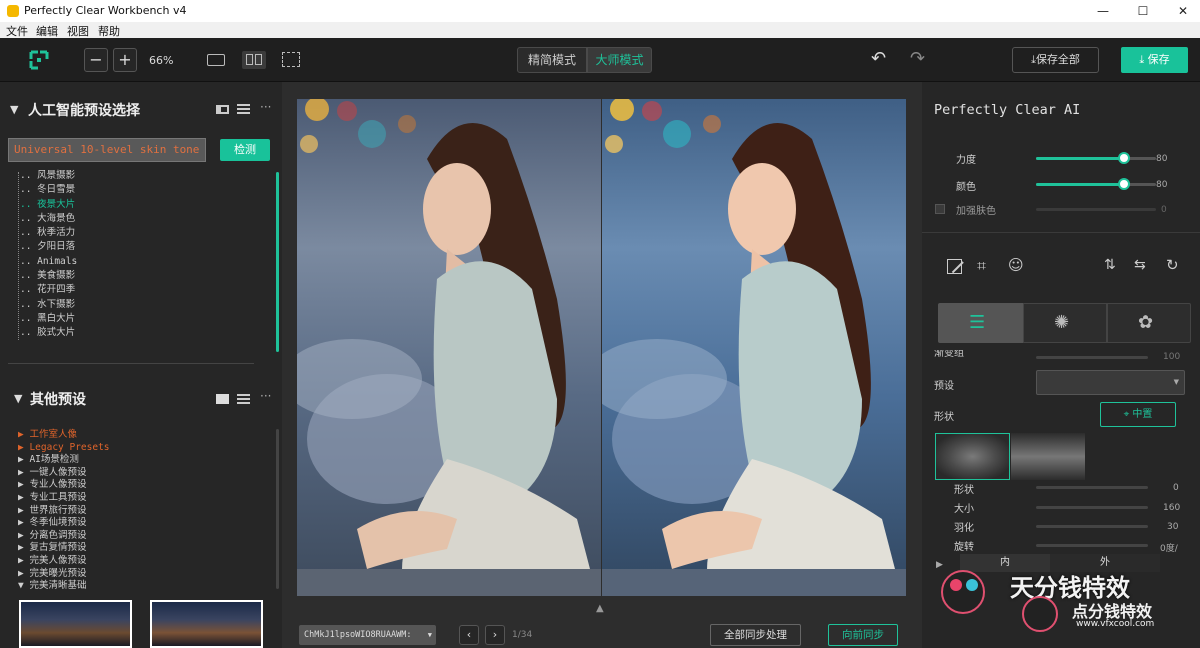  I want to click on menu-edit: 编辑, so click(47, 31).